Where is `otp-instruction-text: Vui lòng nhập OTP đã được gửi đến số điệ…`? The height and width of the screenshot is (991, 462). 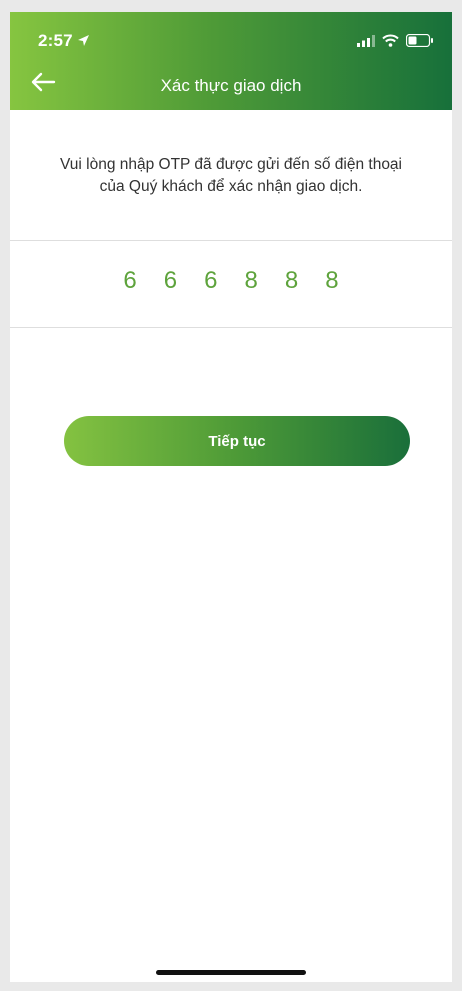 otp-instruction-text: Vui lòng nhập OTP đã được gửi đến số điệ… is located at coordinates (231, 176).